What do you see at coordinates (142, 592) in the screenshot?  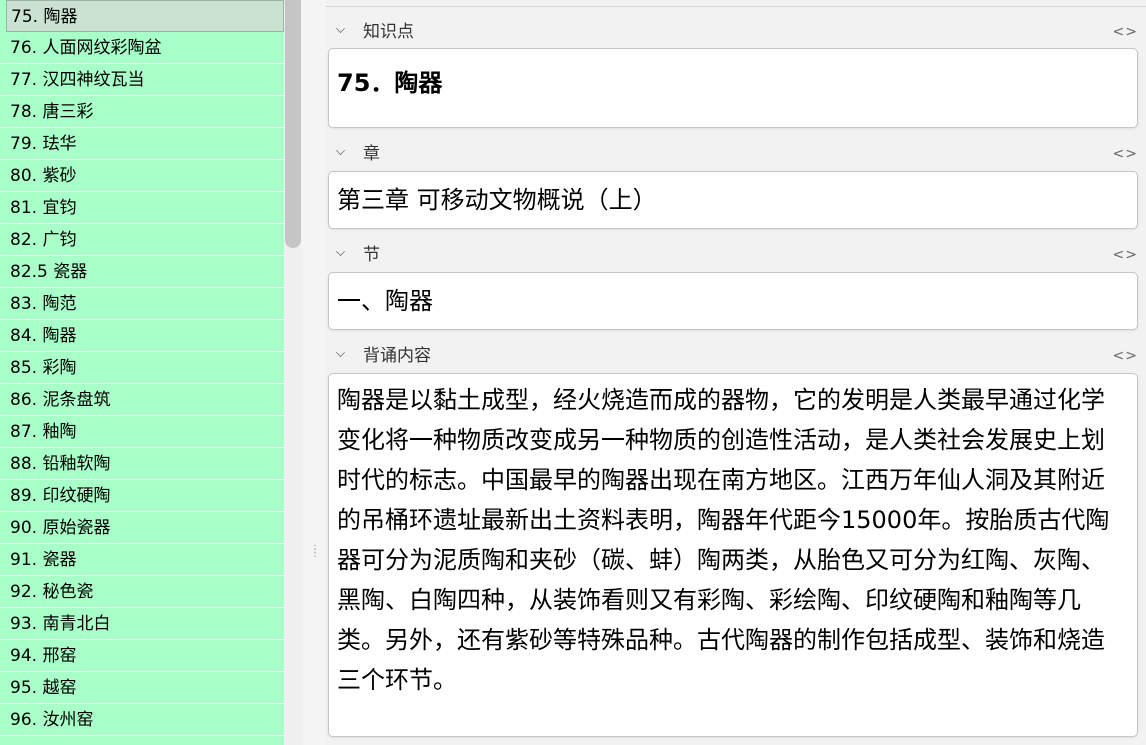 I see `list-item: 92. 秘色瓷` at bounding box center [142, 592].